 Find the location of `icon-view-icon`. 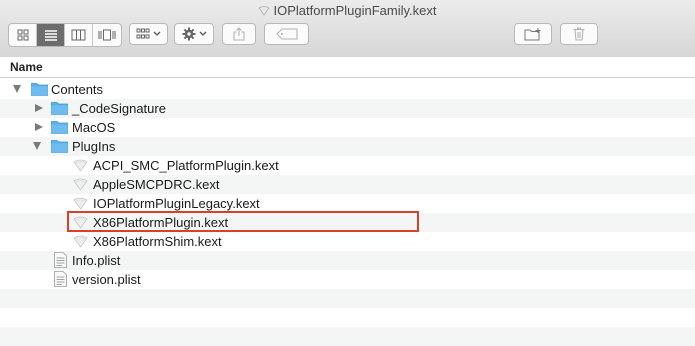

icon-view-icon is located at coordinates (22, 35).